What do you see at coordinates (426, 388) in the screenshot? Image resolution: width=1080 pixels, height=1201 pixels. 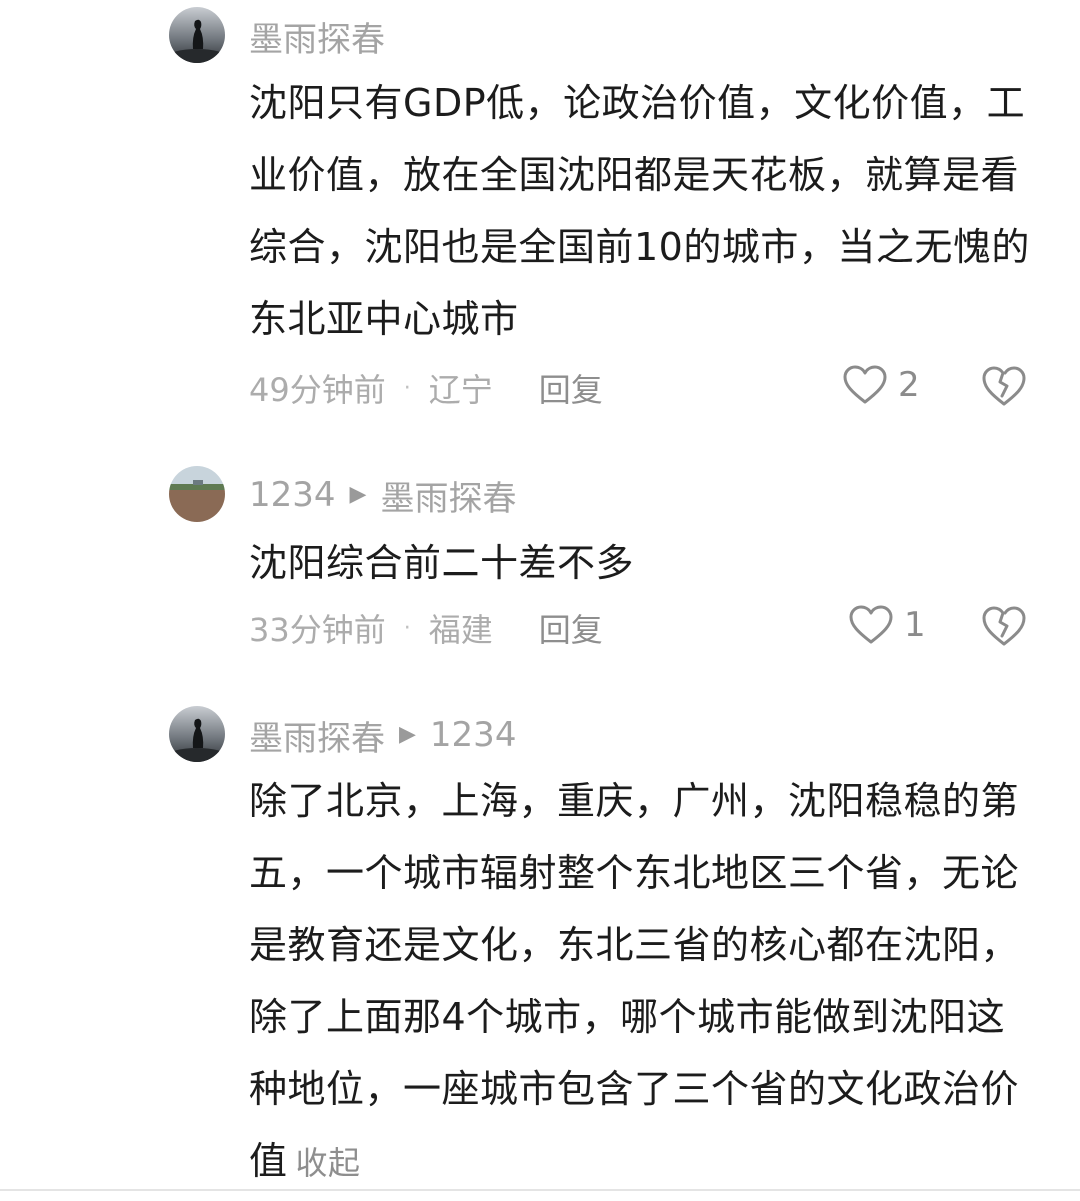 I see `comment-meta: 49分钟前 · 辽宁 回复` at bounding box center [426, 388].